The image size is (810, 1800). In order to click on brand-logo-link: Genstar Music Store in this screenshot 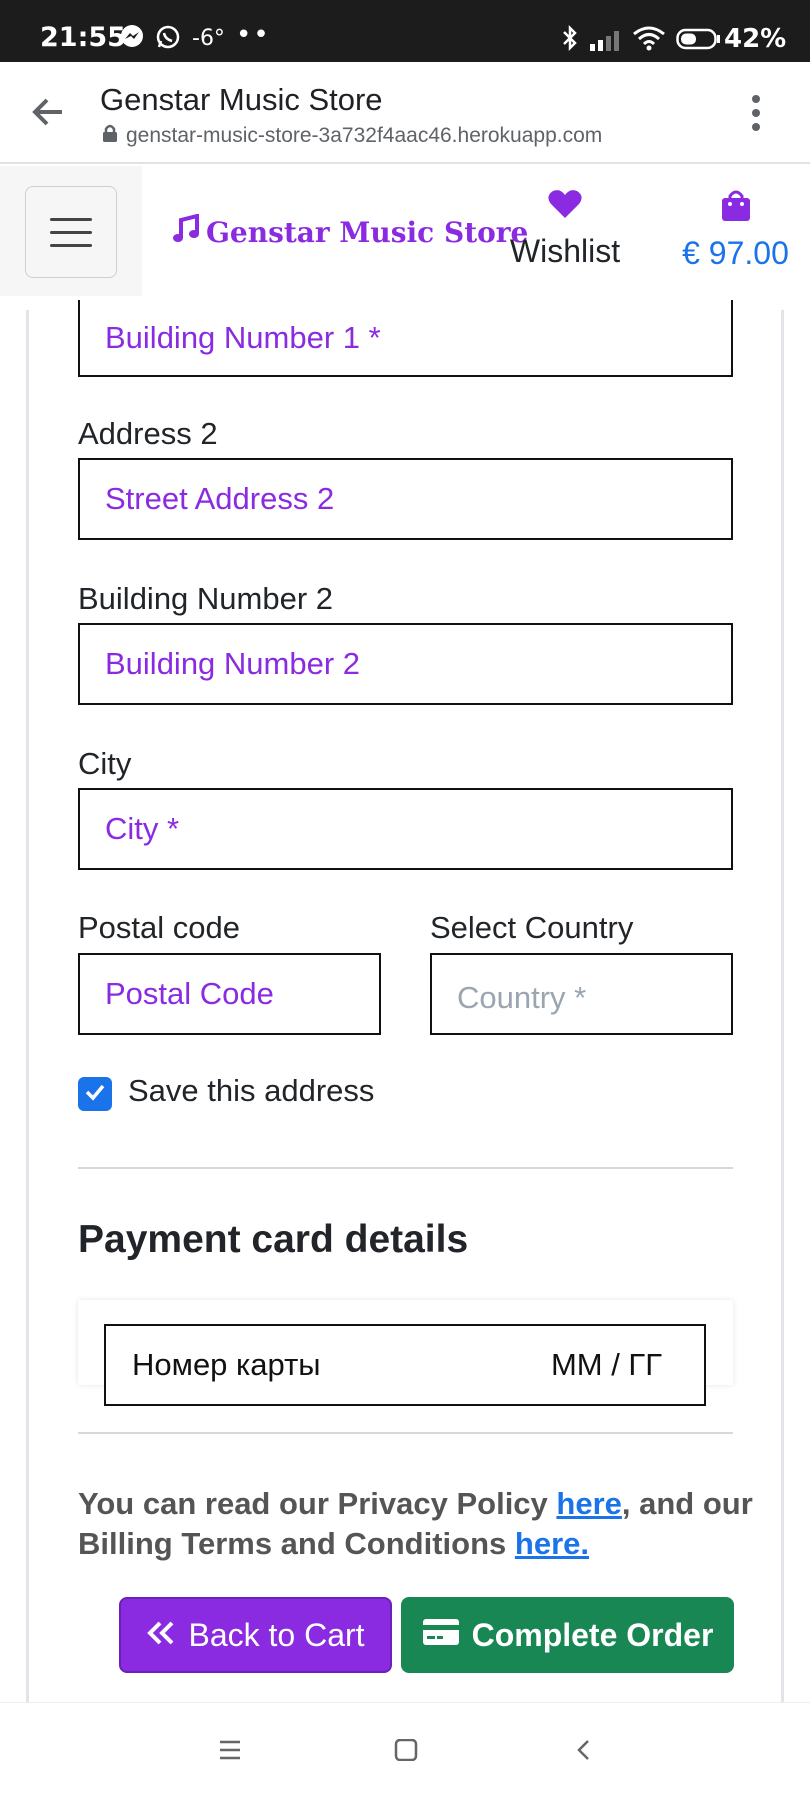, I will do `click(350, 232)`.